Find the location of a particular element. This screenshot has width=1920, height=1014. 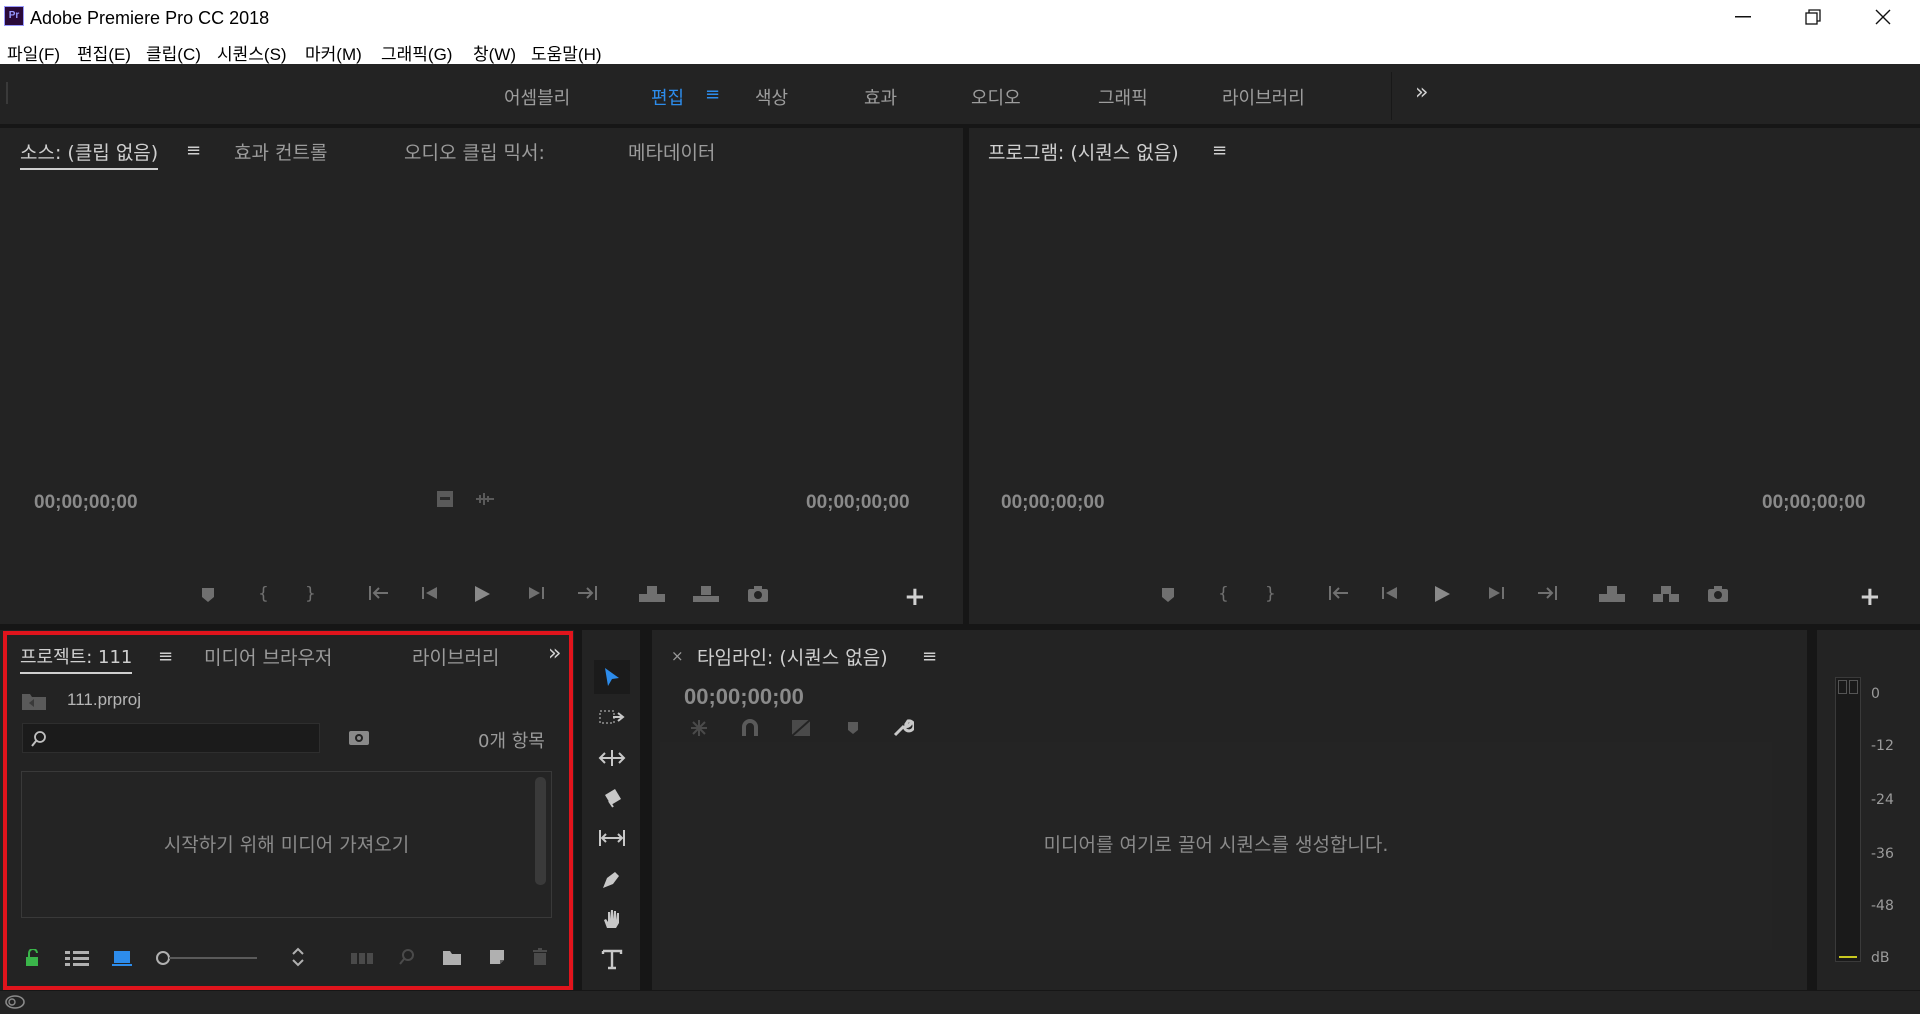

project-find-icon is located at coordinates (407, 959).